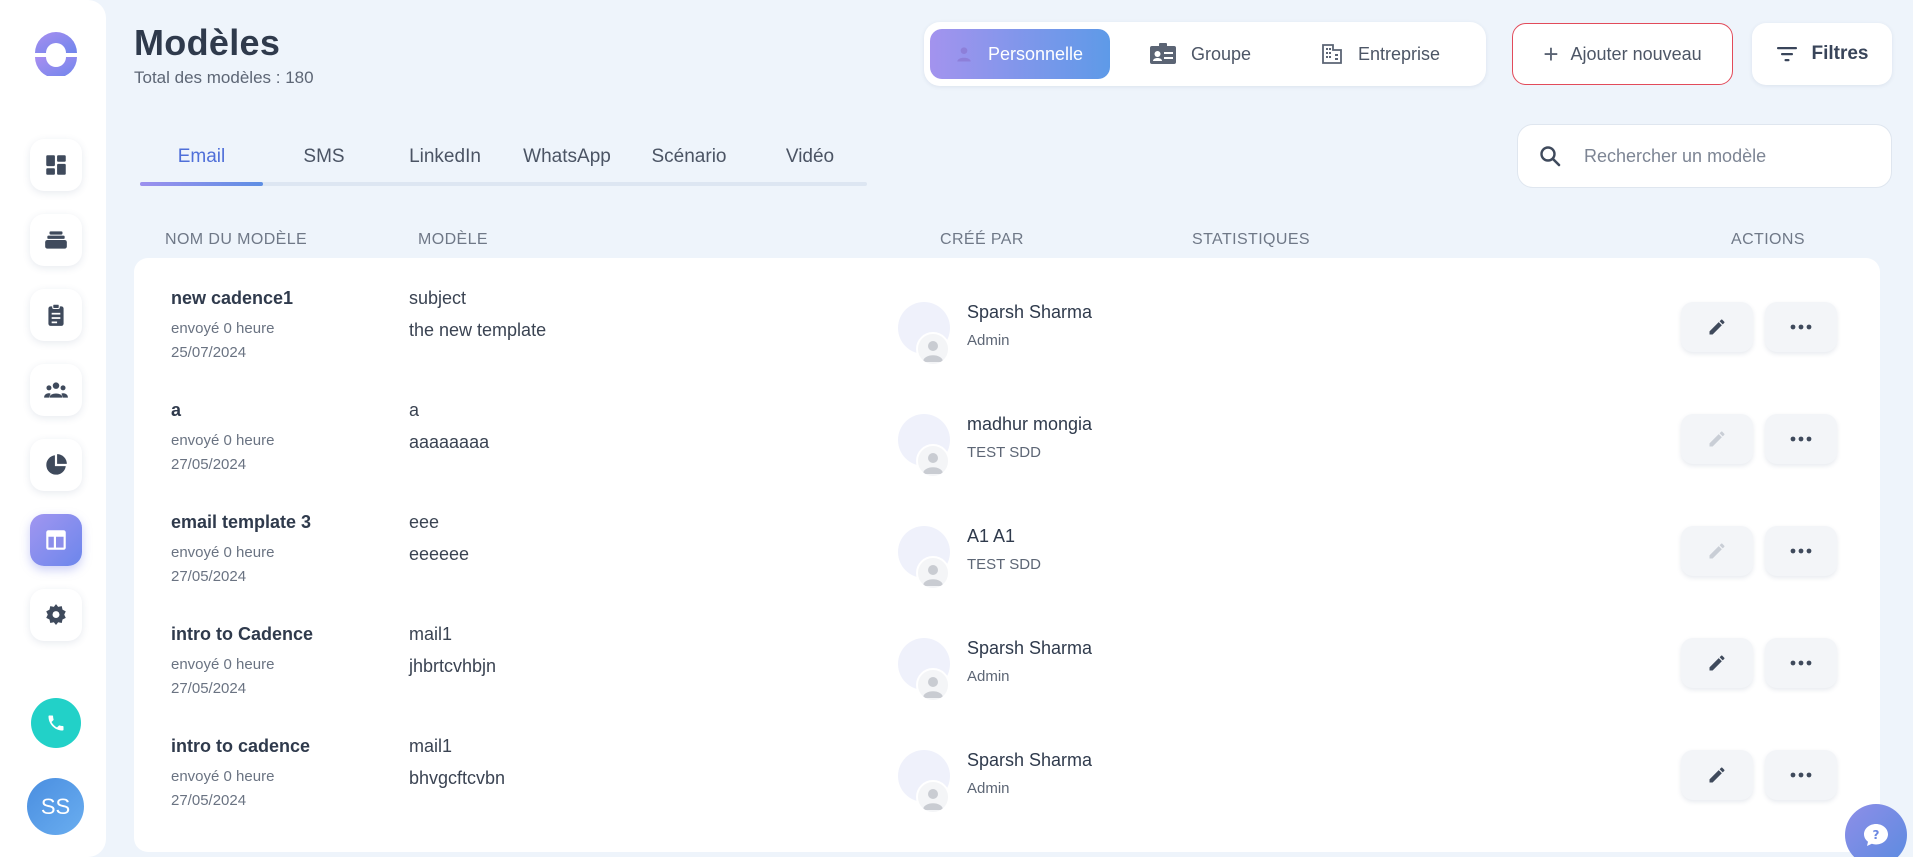  Describe the element at coordinates (478, 330) in the screenshot. I see `template-body: the new template` at that location.